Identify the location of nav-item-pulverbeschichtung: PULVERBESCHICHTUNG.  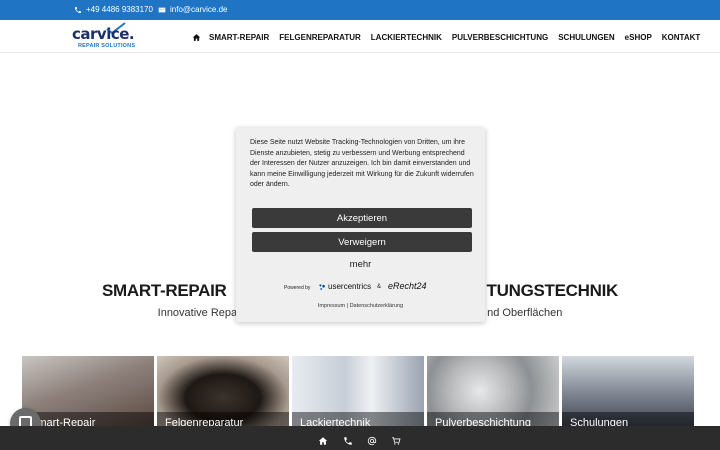
(500, 37).